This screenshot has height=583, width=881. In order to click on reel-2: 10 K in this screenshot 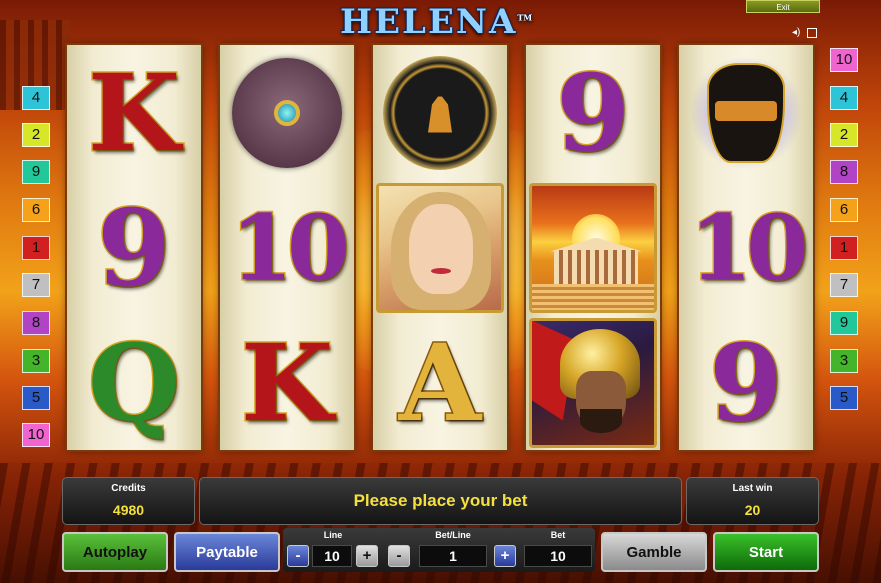, I will do `click(287, 247)`.